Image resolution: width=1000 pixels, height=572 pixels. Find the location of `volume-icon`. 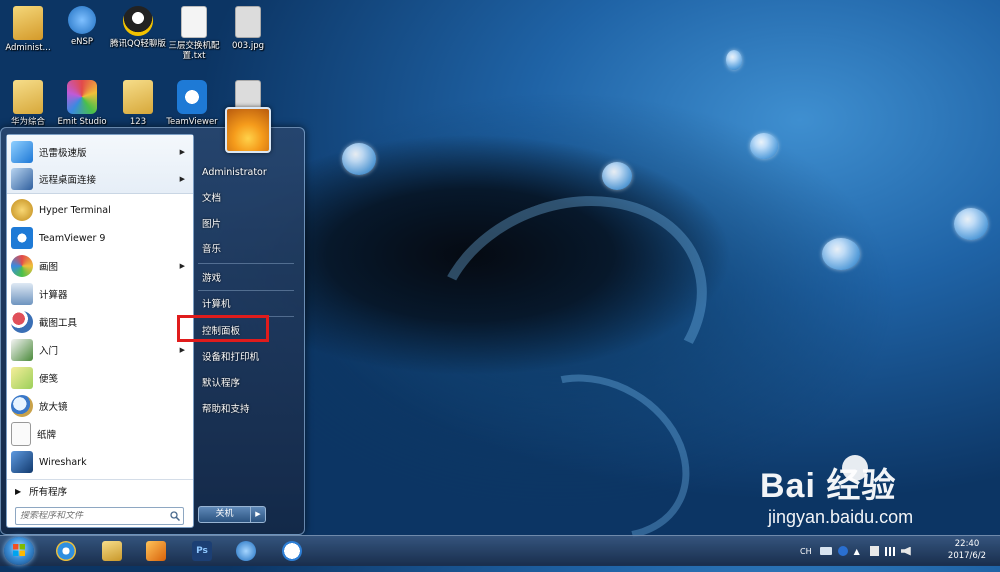

volume-icon is located at coordinates (905, 551).